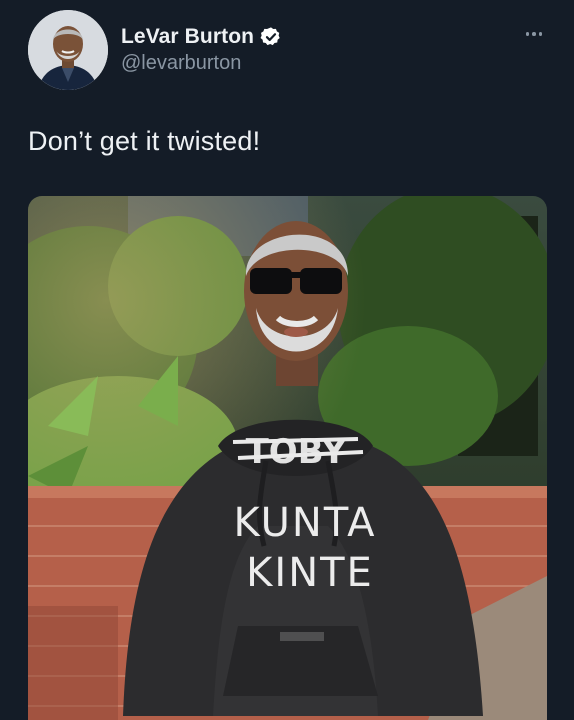 Image resolution: width=574 pixels, height=720 pixels. Describe the element at coordinates (310, 573) in the screenshot. I see `hoodie-text-line2: KINTE` at that location.